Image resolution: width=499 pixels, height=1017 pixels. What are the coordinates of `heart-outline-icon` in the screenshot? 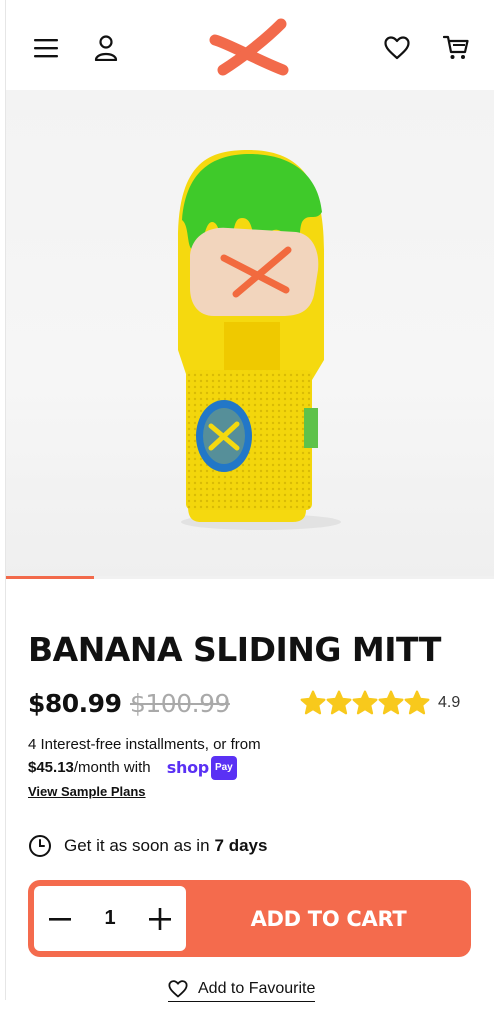 It's located at (178, 989).